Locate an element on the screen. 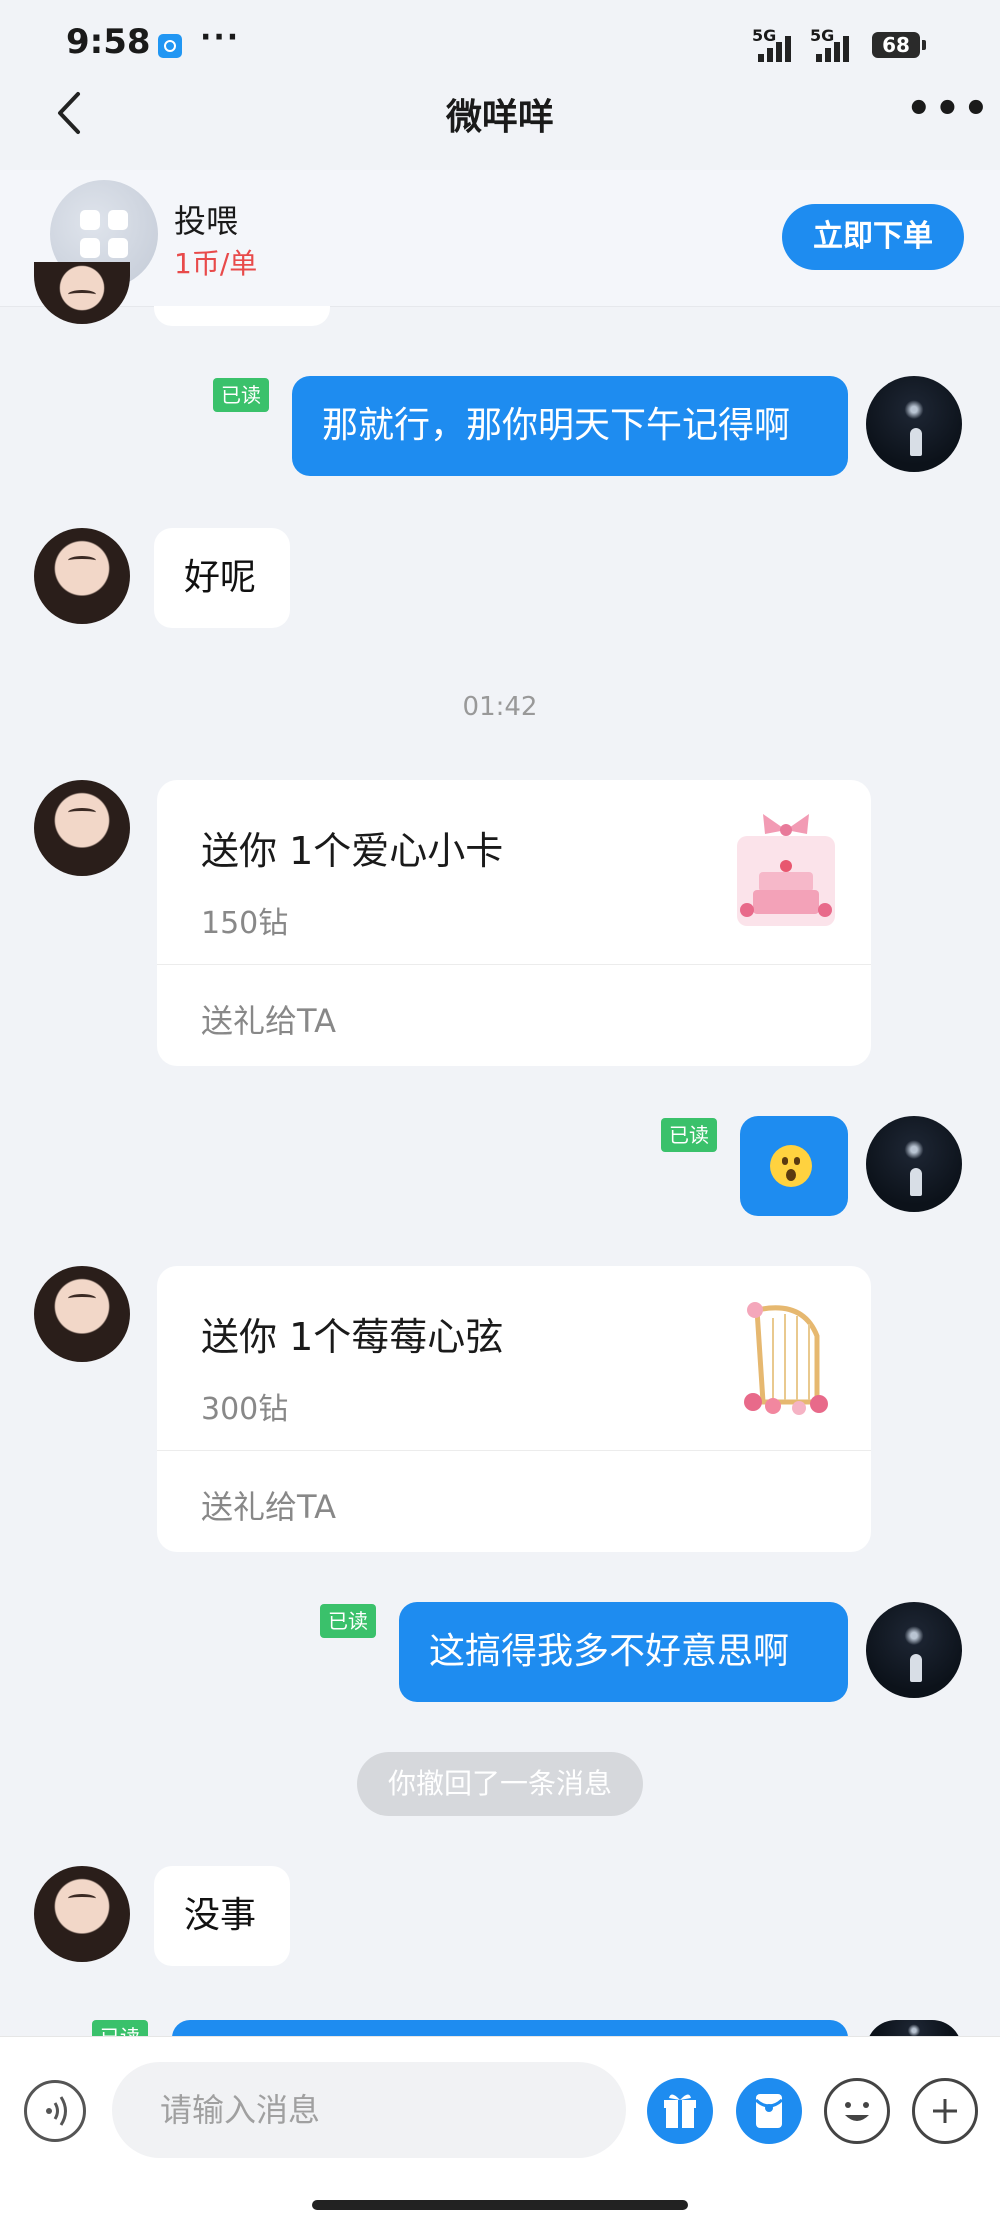  home-indicator is located at coordinates (500, 2205).